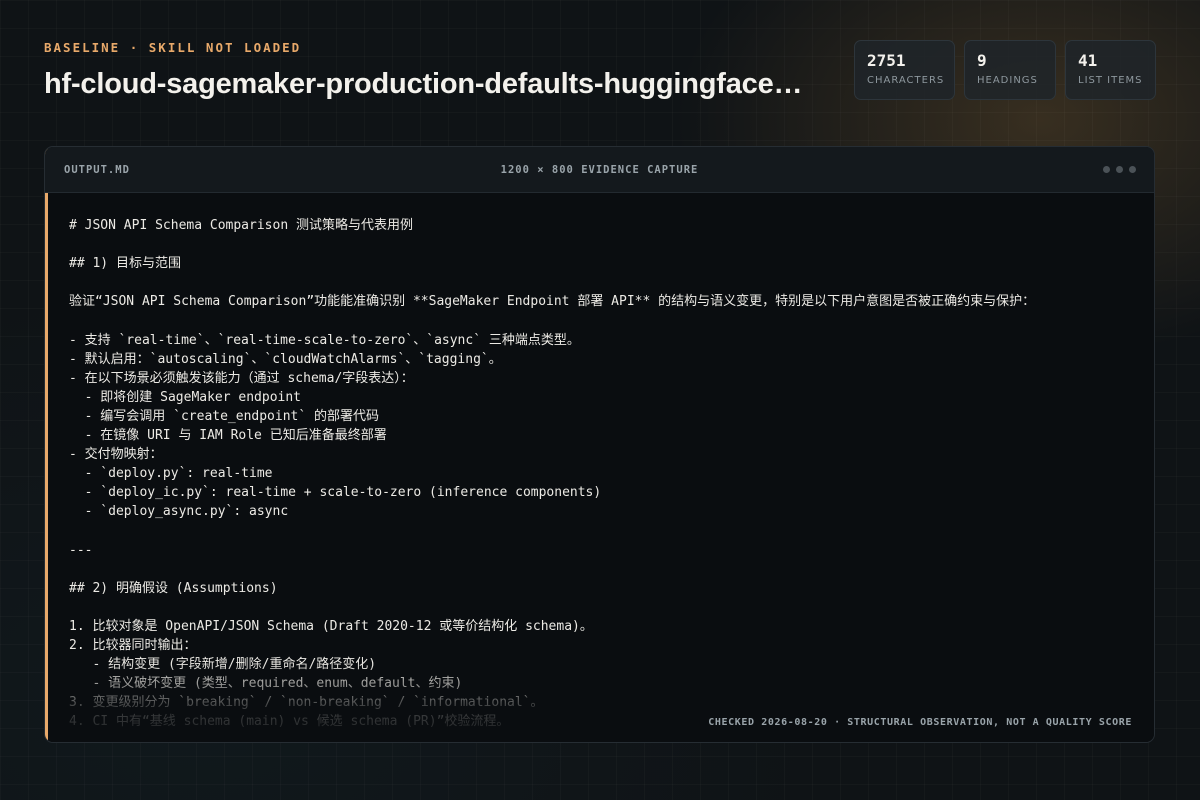  I want to click on window-menu-dots-icon, so click(1119, 169).